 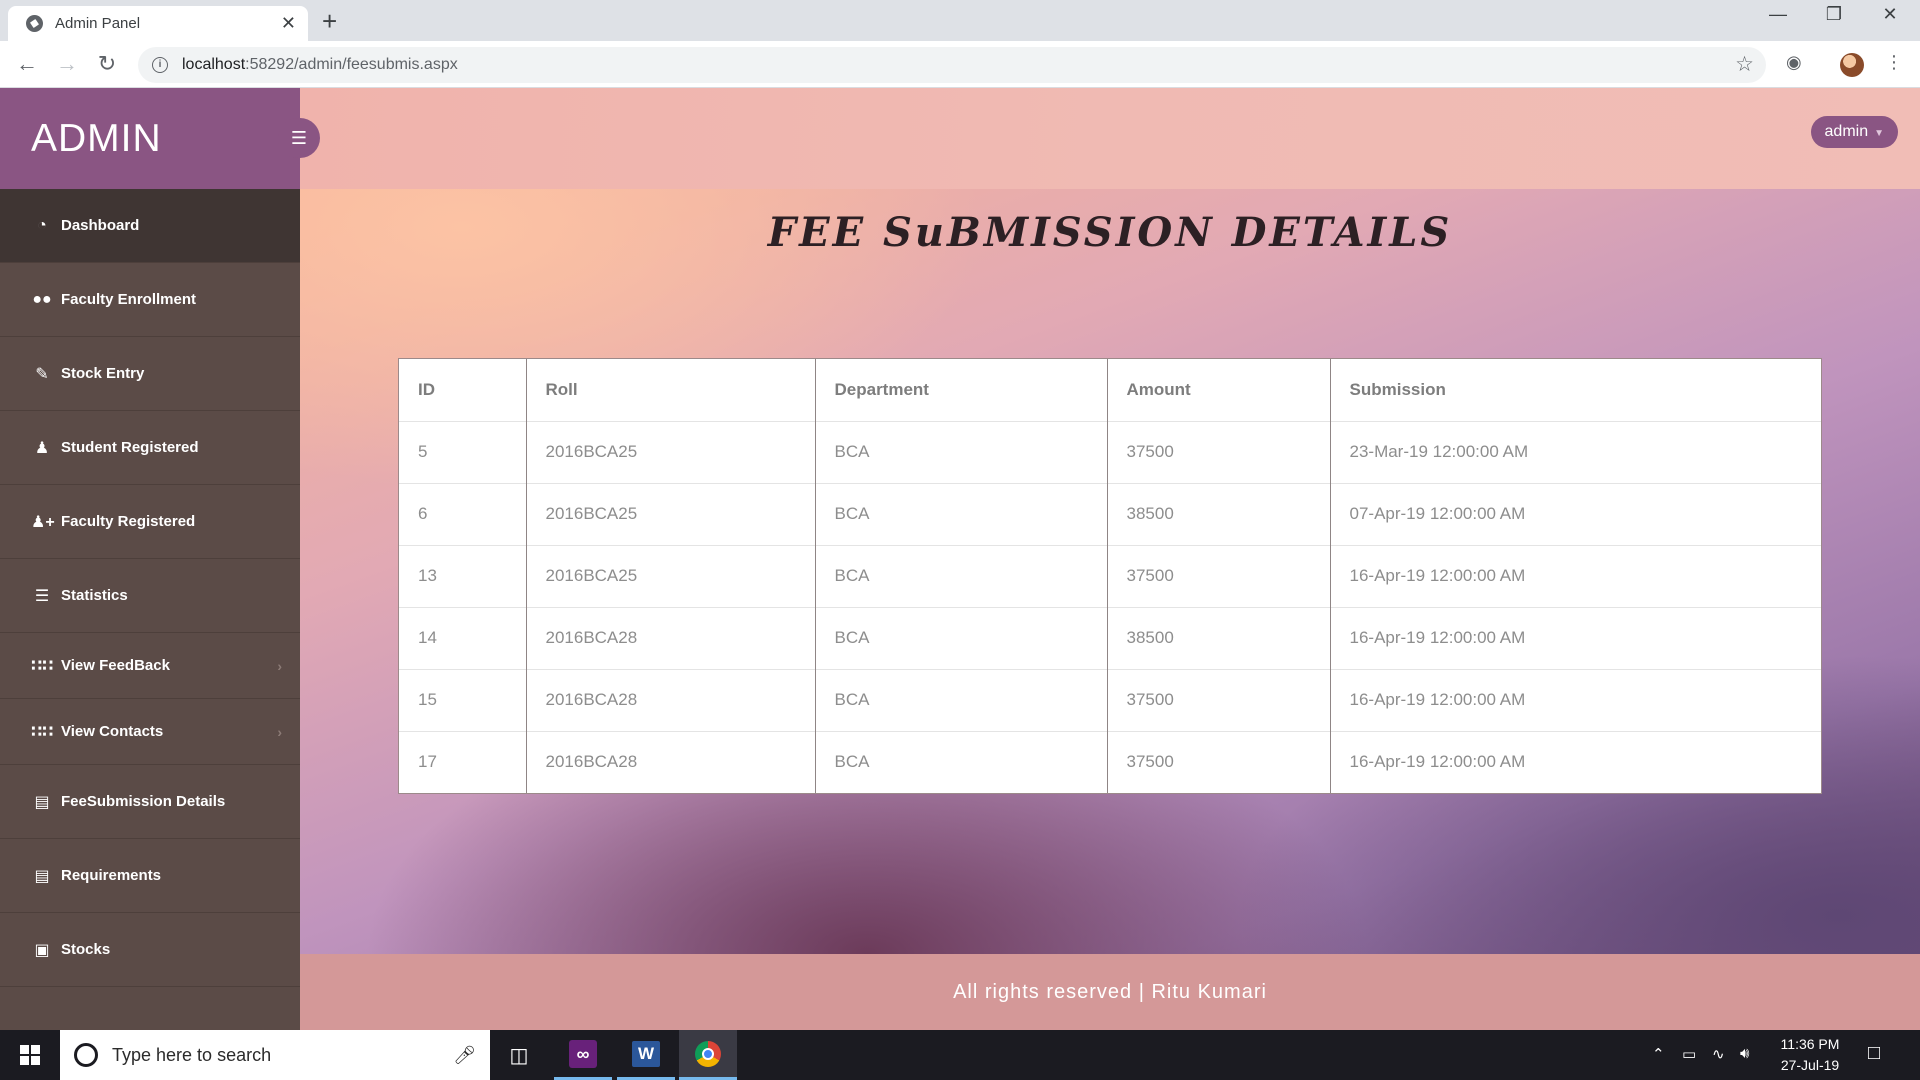 I want to click on sidebar-item-student-registered: ♟ Student Registered, so click(x=150, y=448).